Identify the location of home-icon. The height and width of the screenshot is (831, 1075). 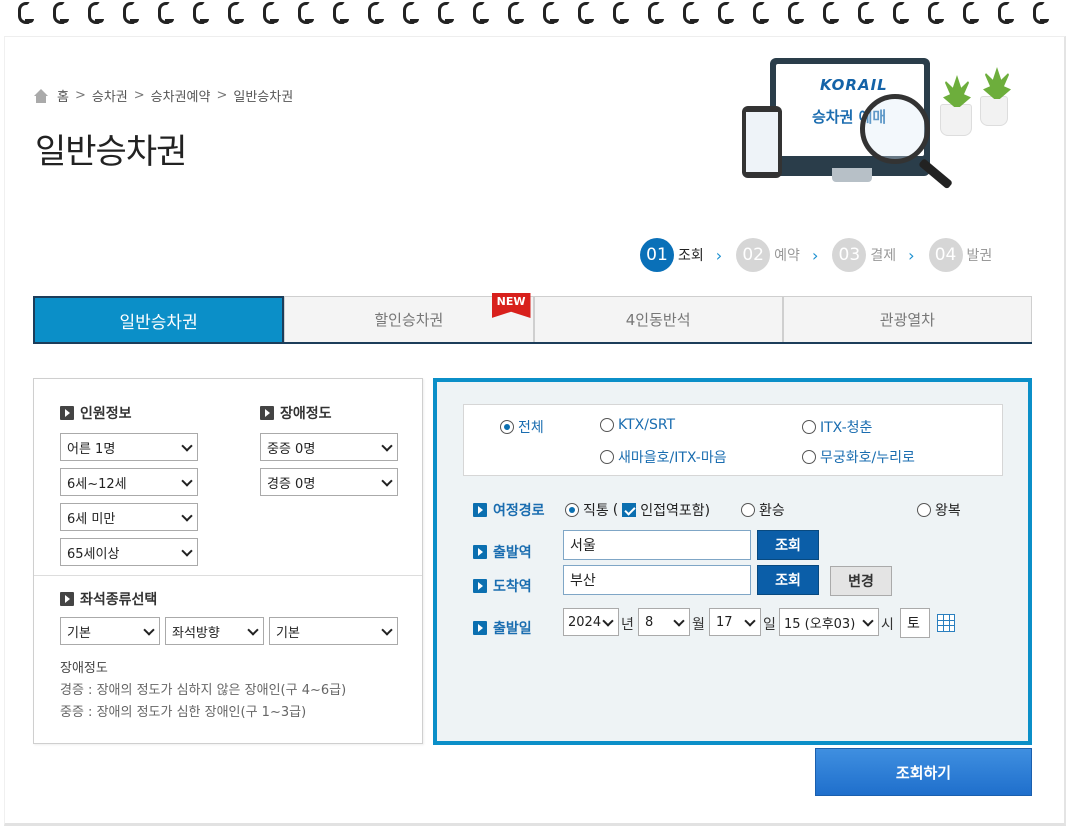
(41, 95).